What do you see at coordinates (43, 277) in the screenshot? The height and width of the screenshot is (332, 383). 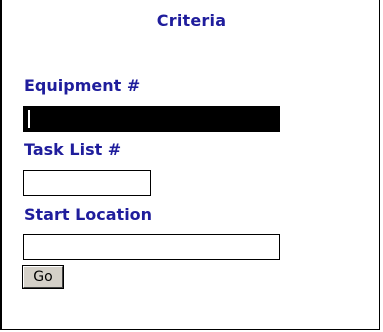 I see `go-button: Go` at bounding box center [43, 277].